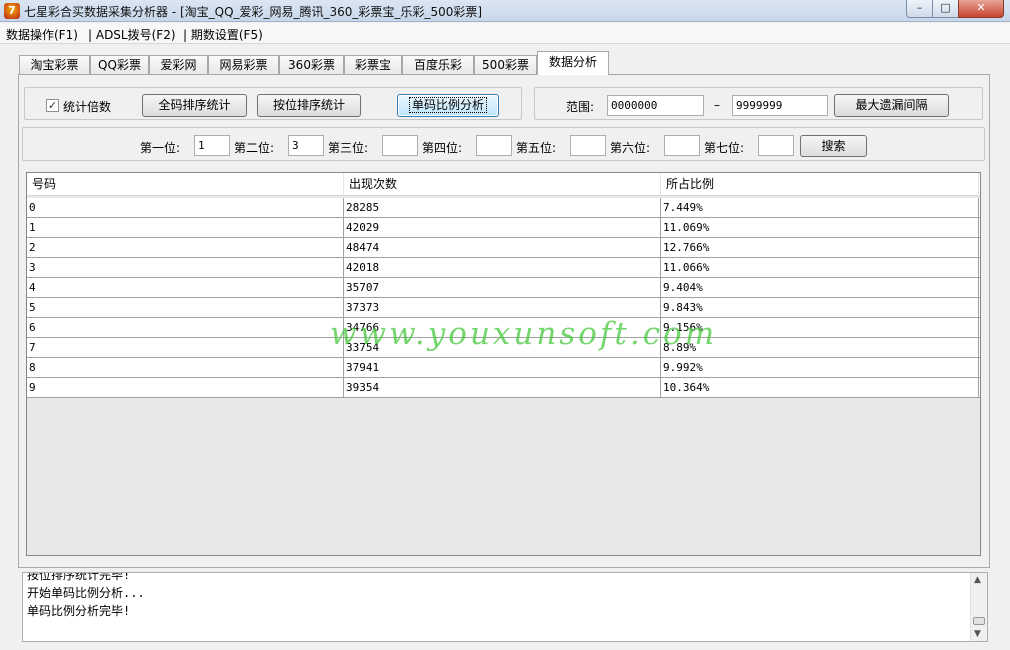 This screenshot has height=650, width=1010. I want to click on cell-count: 28285, so click(502, 207).